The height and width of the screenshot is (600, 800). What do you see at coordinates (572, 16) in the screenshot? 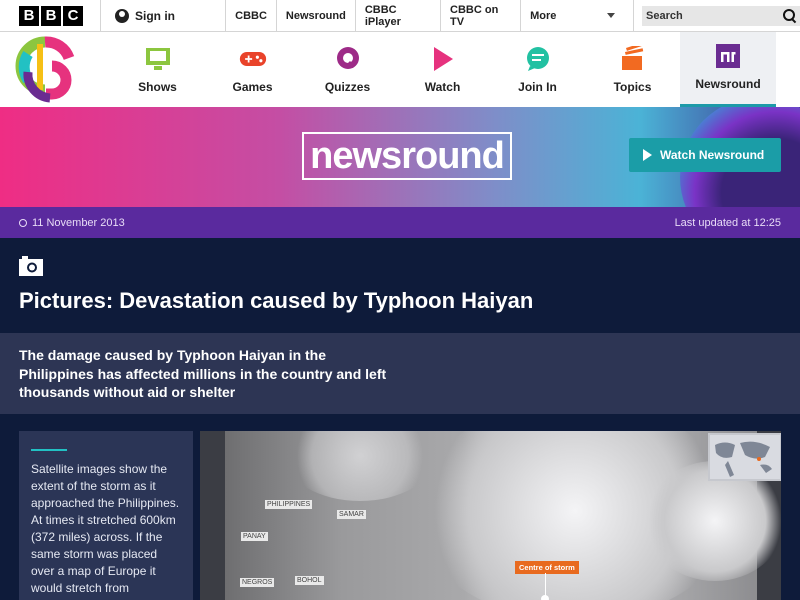
I see `more-menu: More` at bounding box center [572, 16].